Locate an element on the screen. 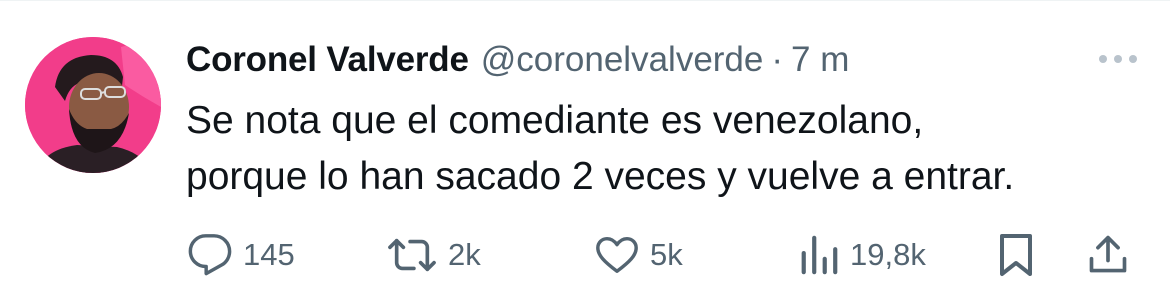 The width and height of the screenshot is (1170, 301). more-options-button is located at coordinates (1118, 59).